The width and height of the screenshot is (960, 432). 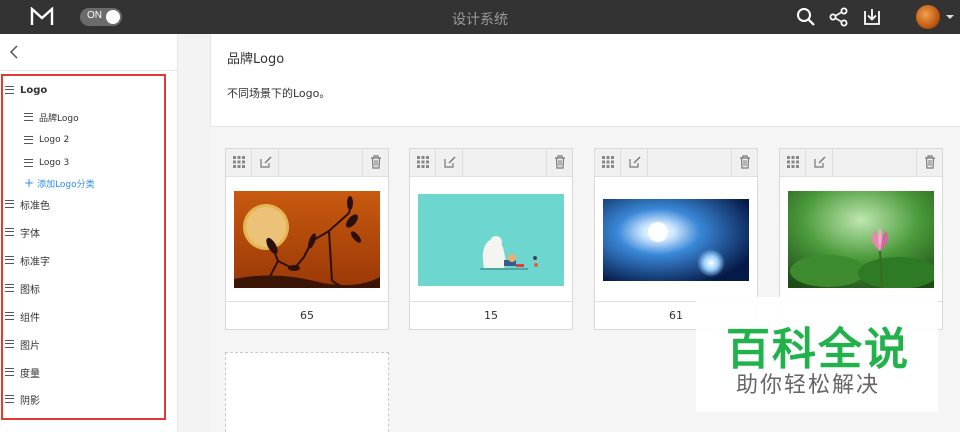 I want to click on sidebar-item-label: Logo 2, so click(x=54, y=140).